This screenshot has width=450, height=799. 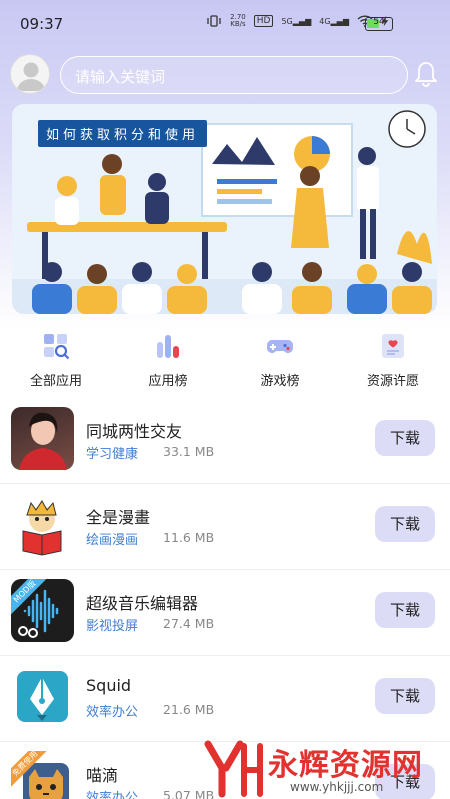 I want to click on bell-icon, so click(x=426, y=74).